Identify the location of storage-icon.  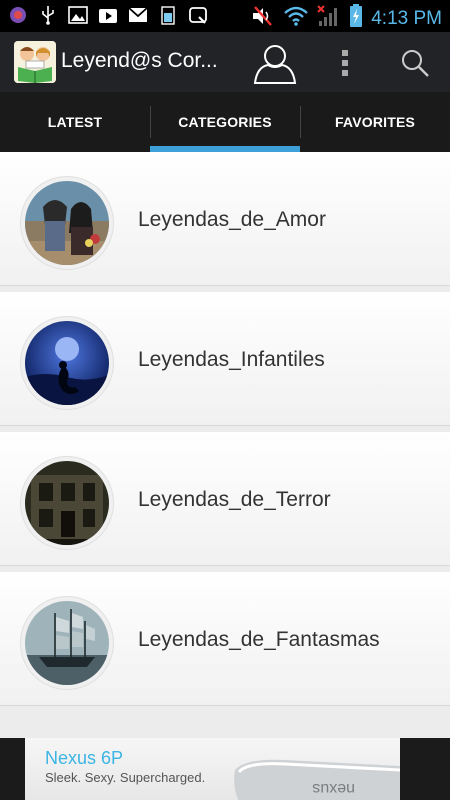
(168, 15).